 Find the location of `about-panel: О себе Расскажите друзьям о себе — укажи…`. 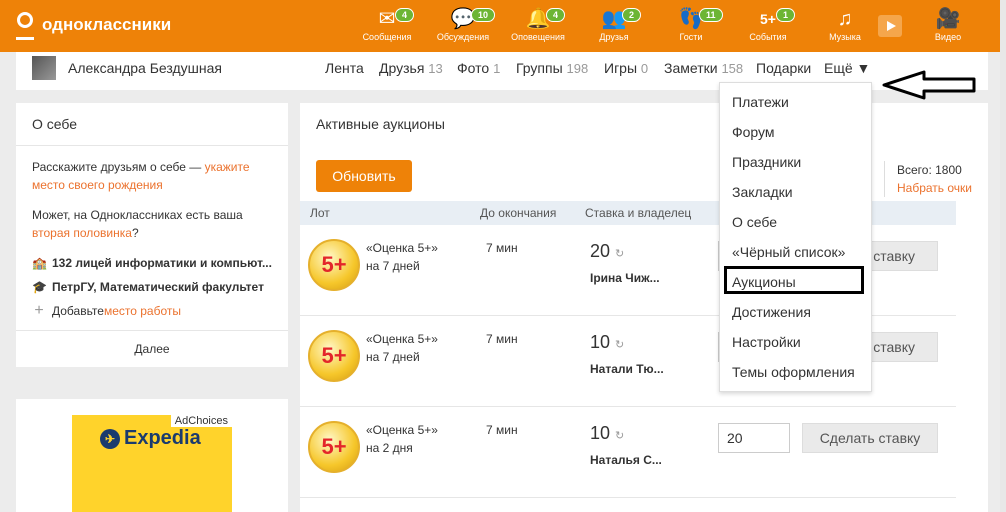

about-panel: О себе Расскажите друзьям о себе — укажи… is located at coordinates (152, 235).